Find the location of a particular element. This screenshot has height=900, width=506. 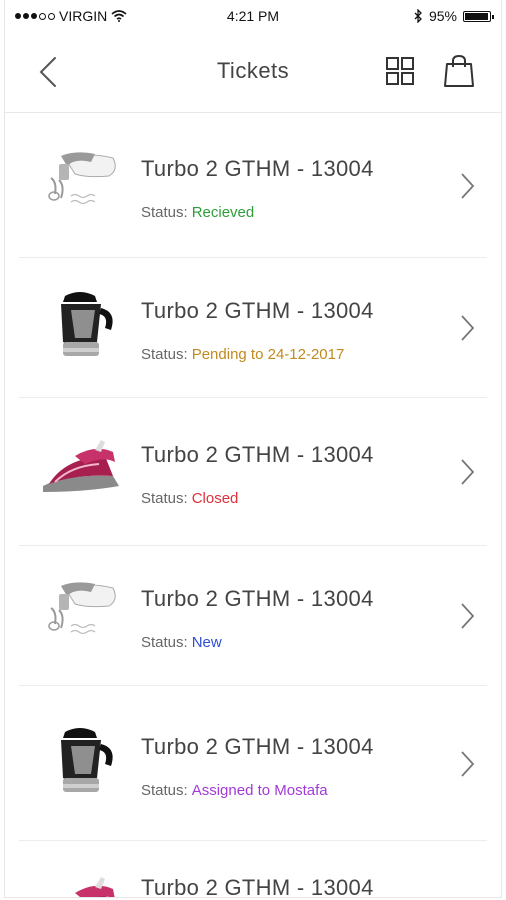

ticket-status: Status: Pending to 24-12-2017 is located at coordinates (242, 354).